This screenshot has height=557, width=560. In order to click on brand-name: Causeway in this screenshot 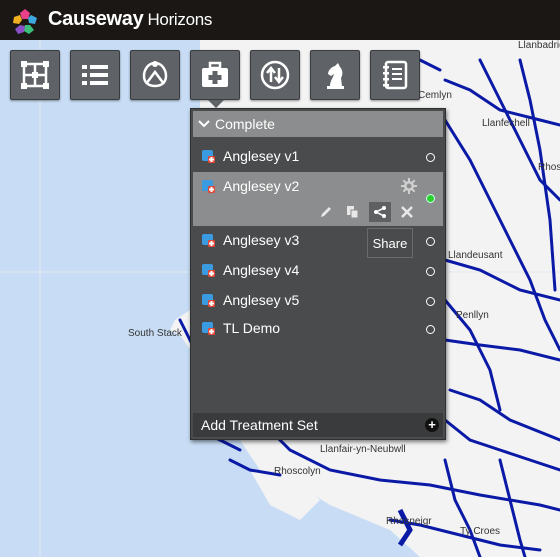, I will do `click(96, 19)`.